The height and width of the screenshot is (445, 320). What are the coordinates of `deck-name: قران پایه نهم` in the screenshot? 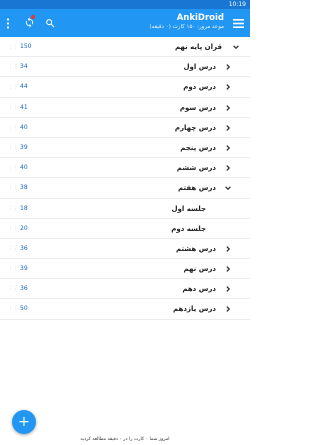 It's located at (198, 47).